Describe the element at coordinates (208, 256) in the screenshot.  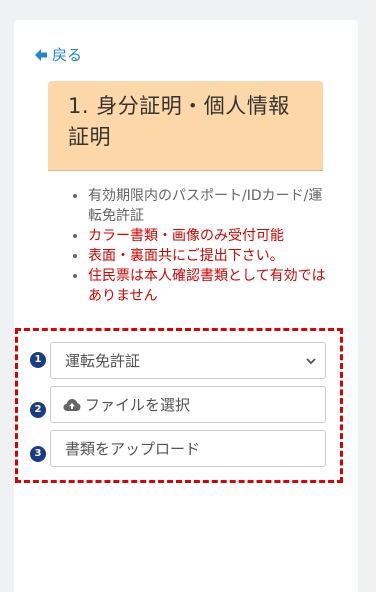
I see `note-item: 表面・裏面共にご提出下さい。` at that location.